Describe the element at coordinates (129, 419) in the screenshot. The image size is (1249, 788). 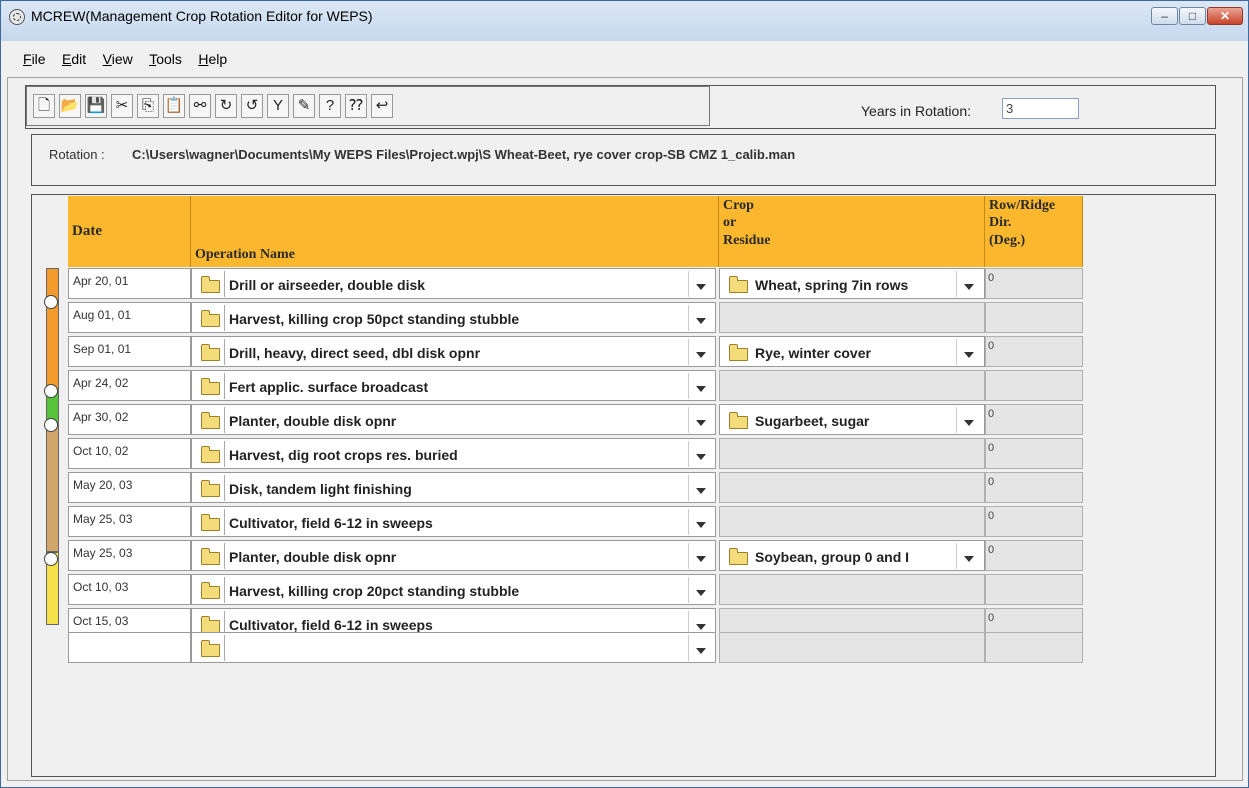
I see `date-cell: Apr 30, 02` at that location.